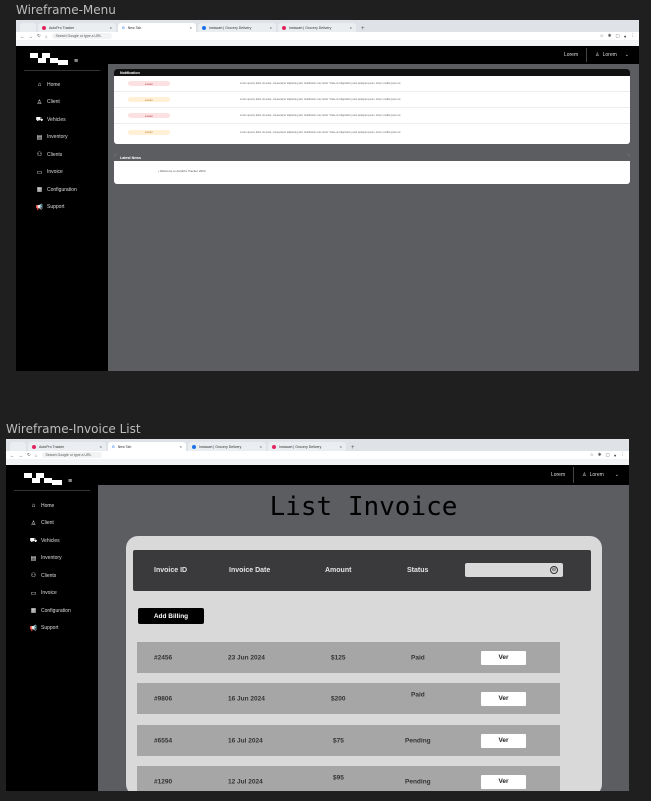 The image size is (651, 801). Describe the element at coordinates (33, 576) in the screenshot. I see `clients-icon: ⚇` at that location.